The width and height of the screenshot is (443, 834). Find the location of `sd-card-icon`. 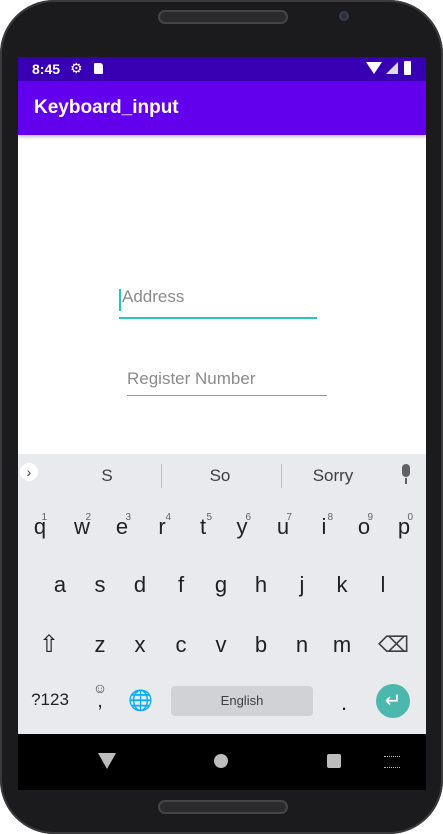

sd-card-icon is located at coordinates (98, 68).